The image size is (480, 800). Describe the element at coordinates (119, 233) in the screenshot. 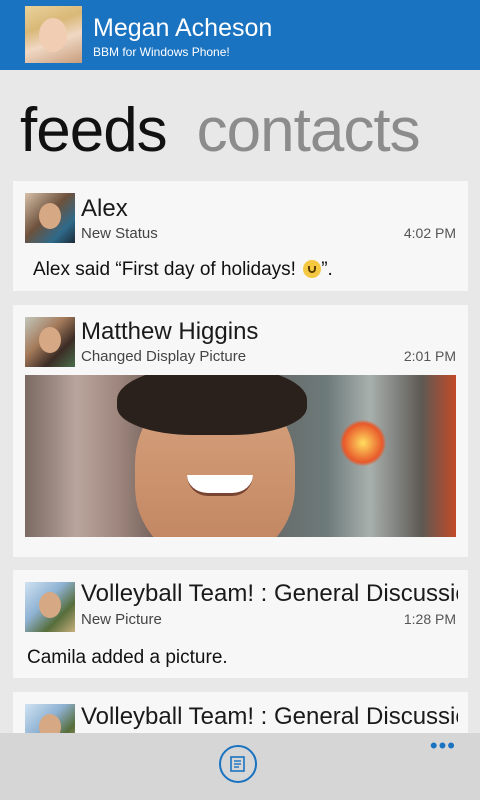

I see `feed-type: New Status` at that location.